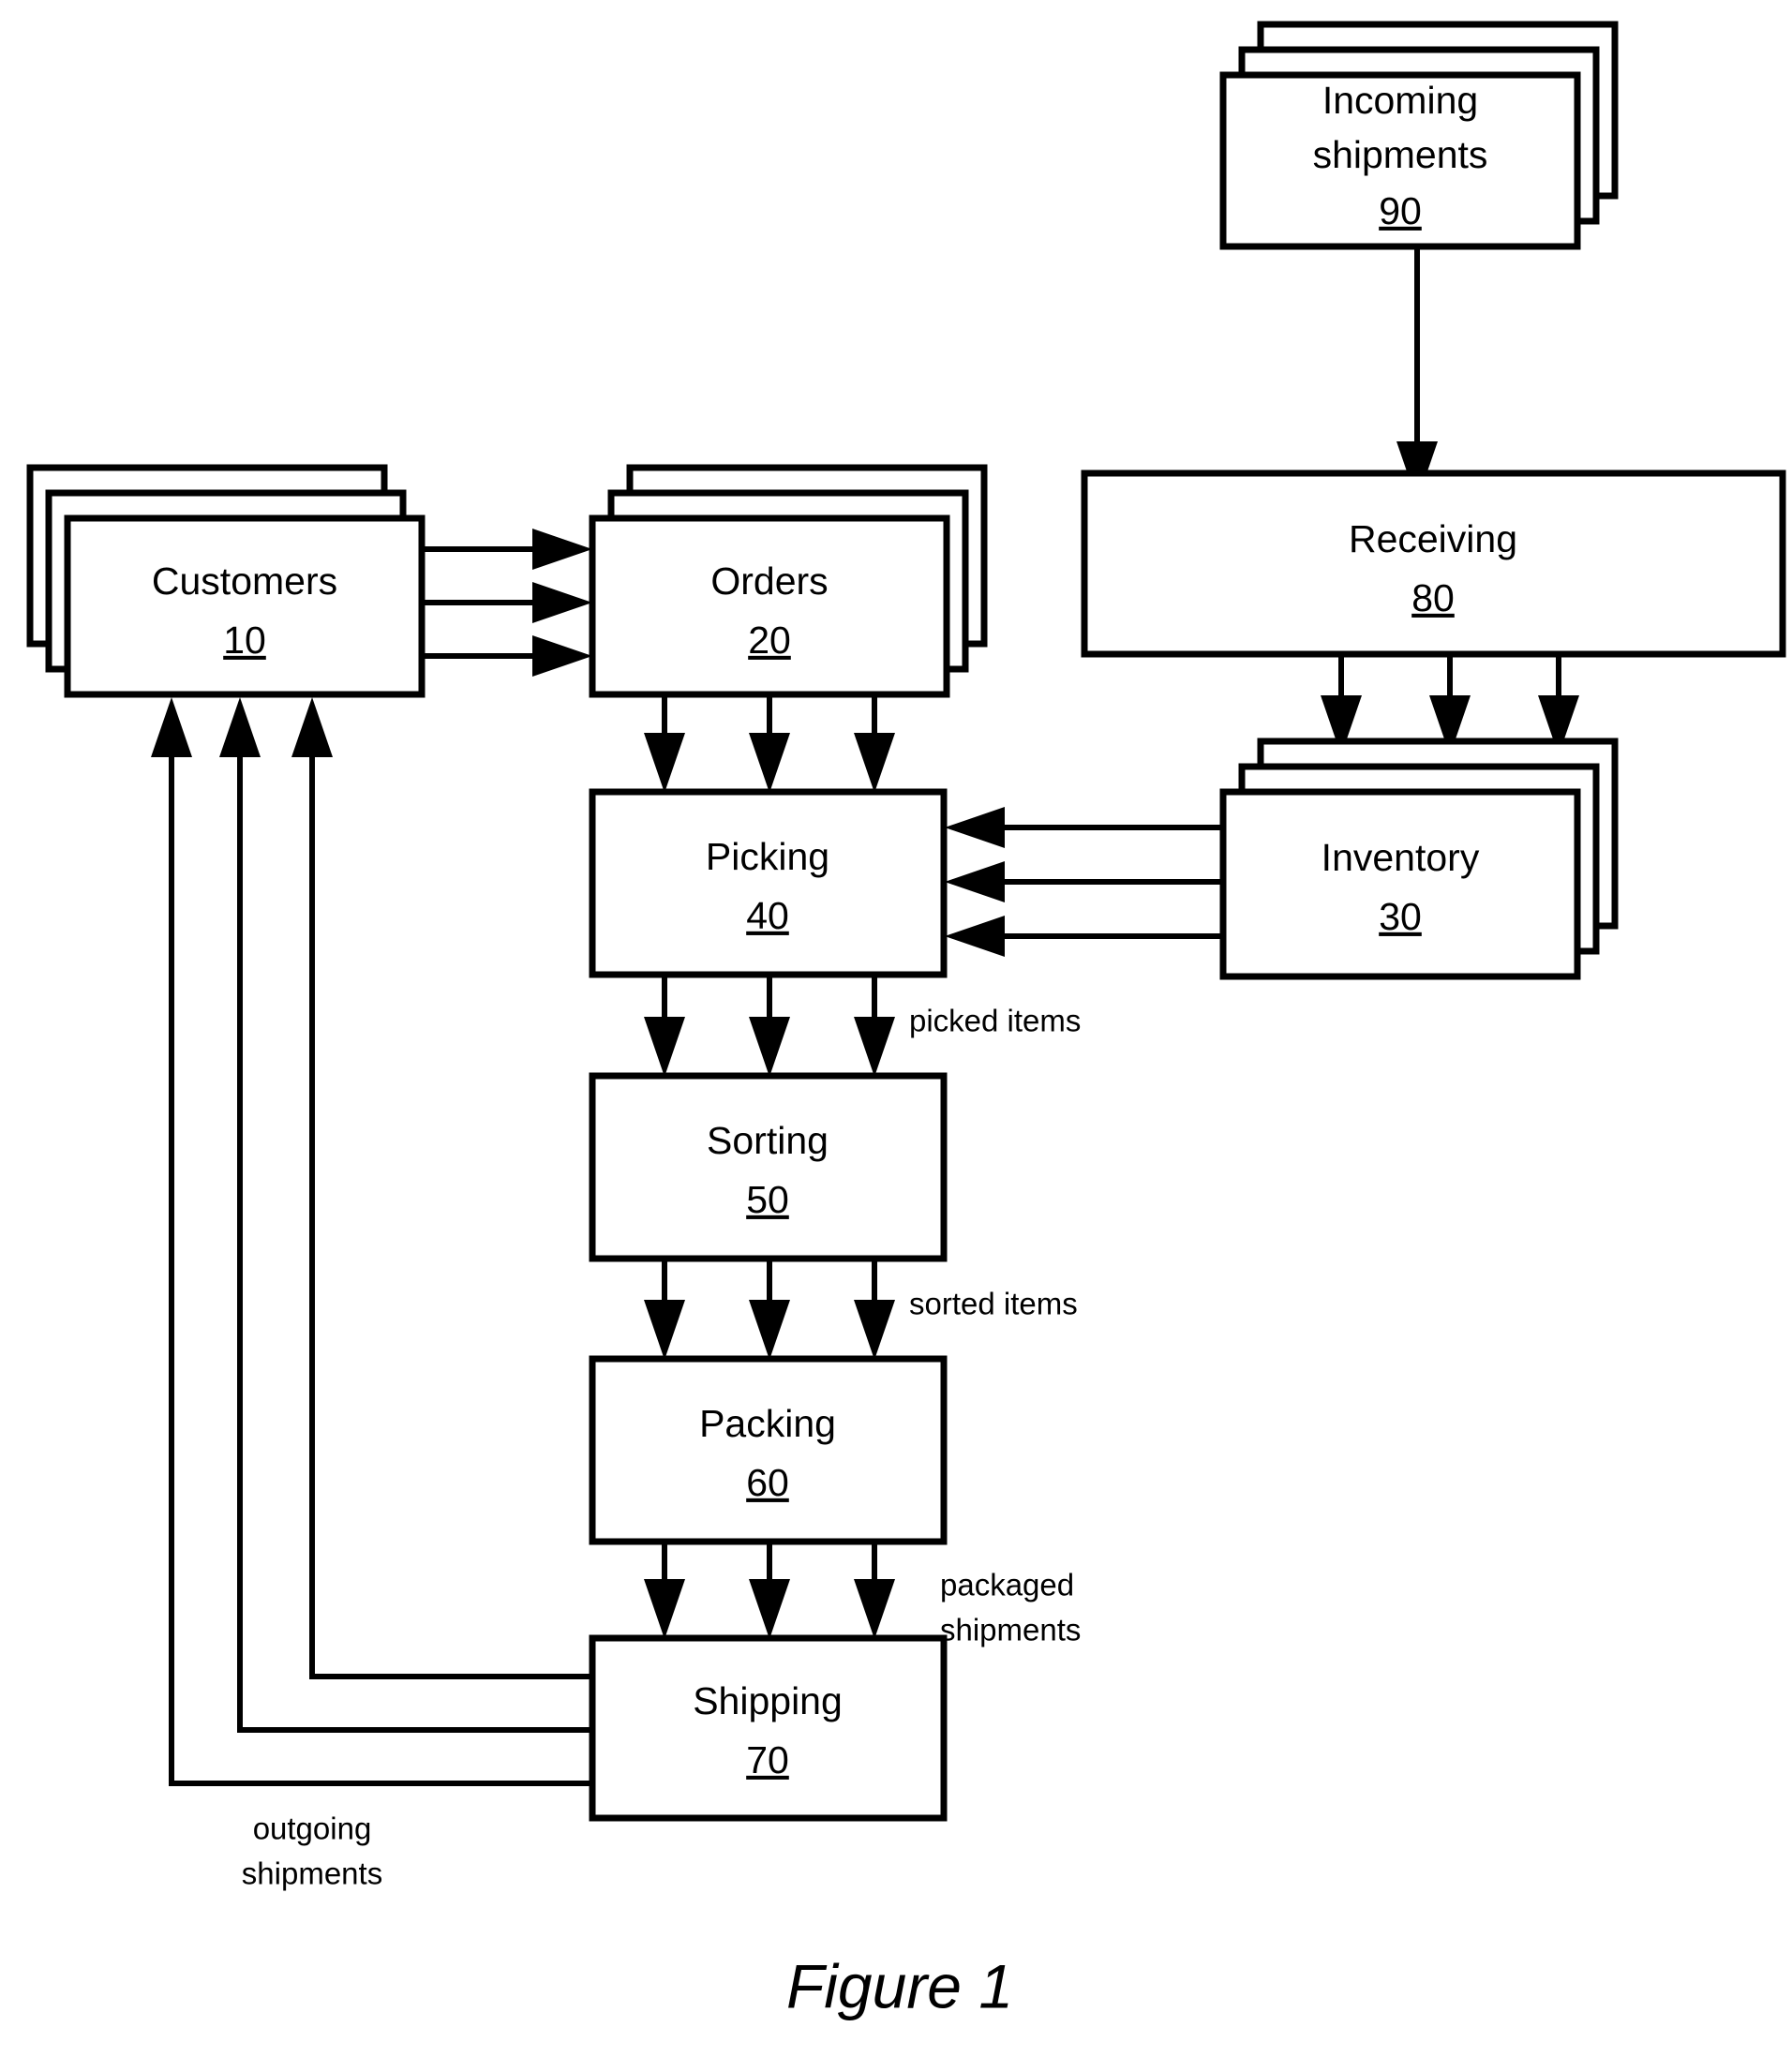 The image size is (1792, 2057). What do you see at coordinates (769, 606) in the screenshot?
I see `orders-box` at bounding box center [769, 606].